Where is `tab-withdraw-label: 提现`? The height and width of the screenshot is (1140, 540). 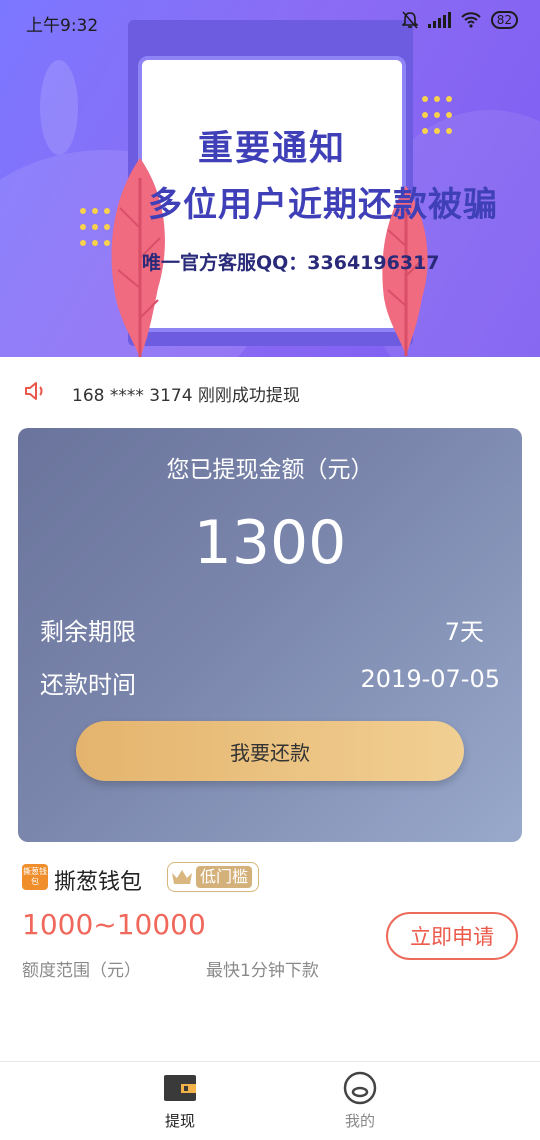
tab-withdraw-label: 提现 is located at coordinates (179, 1121).